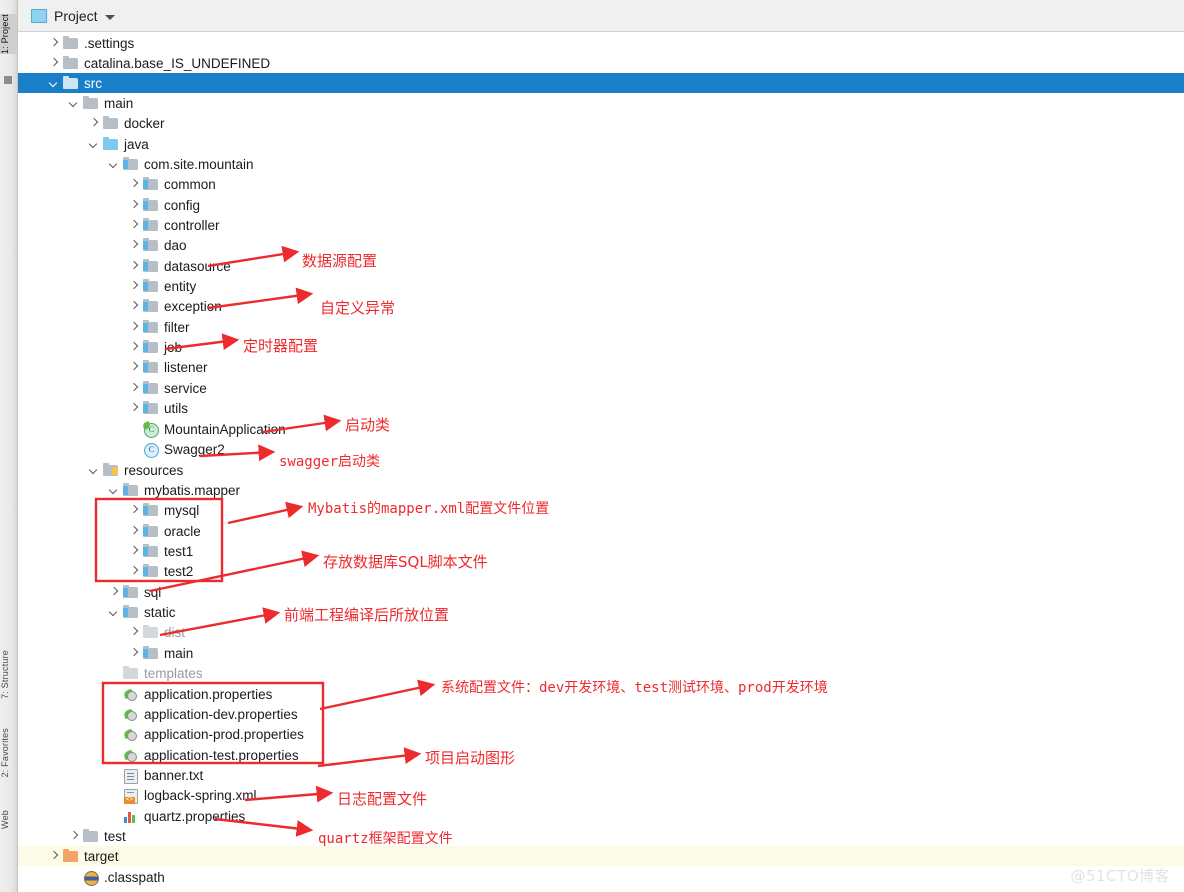  Describe the element at coordinates (176, 408) in the screenshot. I see `tree-row-label: utils` at that location.